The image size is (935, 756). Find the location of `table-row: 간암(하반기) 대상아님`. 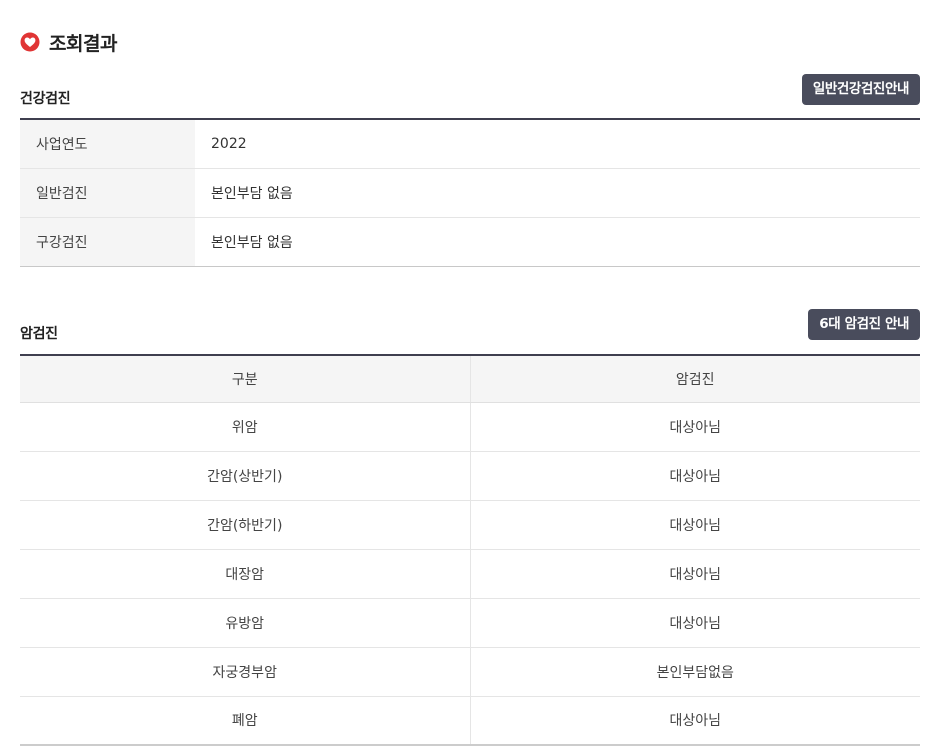

table-row: 간암(하반기) 대상아님 is located at coordinates (470, 525).